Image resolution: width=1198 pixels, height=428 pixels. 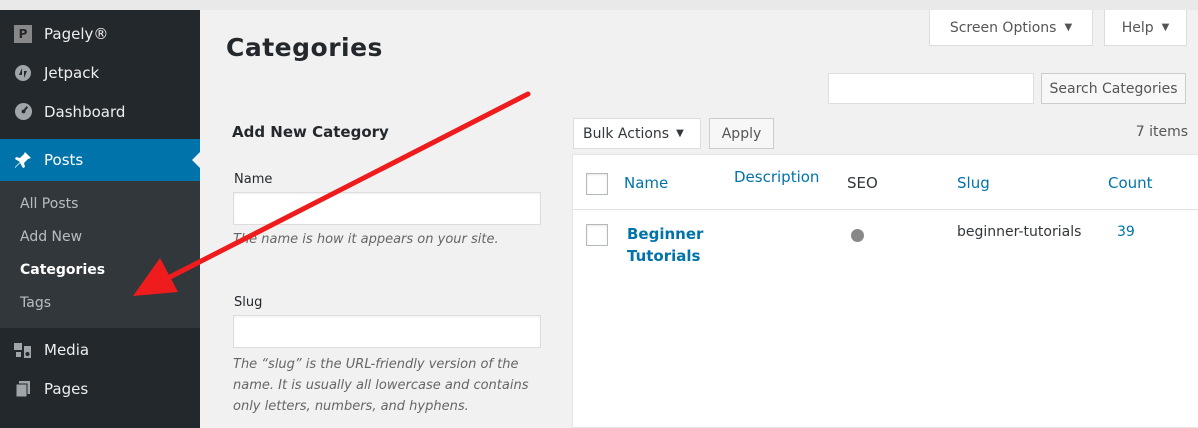 What do you see at coordinates (387, 331) in the screenshot?
I see `slug-field` at bounding box center [387, 331].